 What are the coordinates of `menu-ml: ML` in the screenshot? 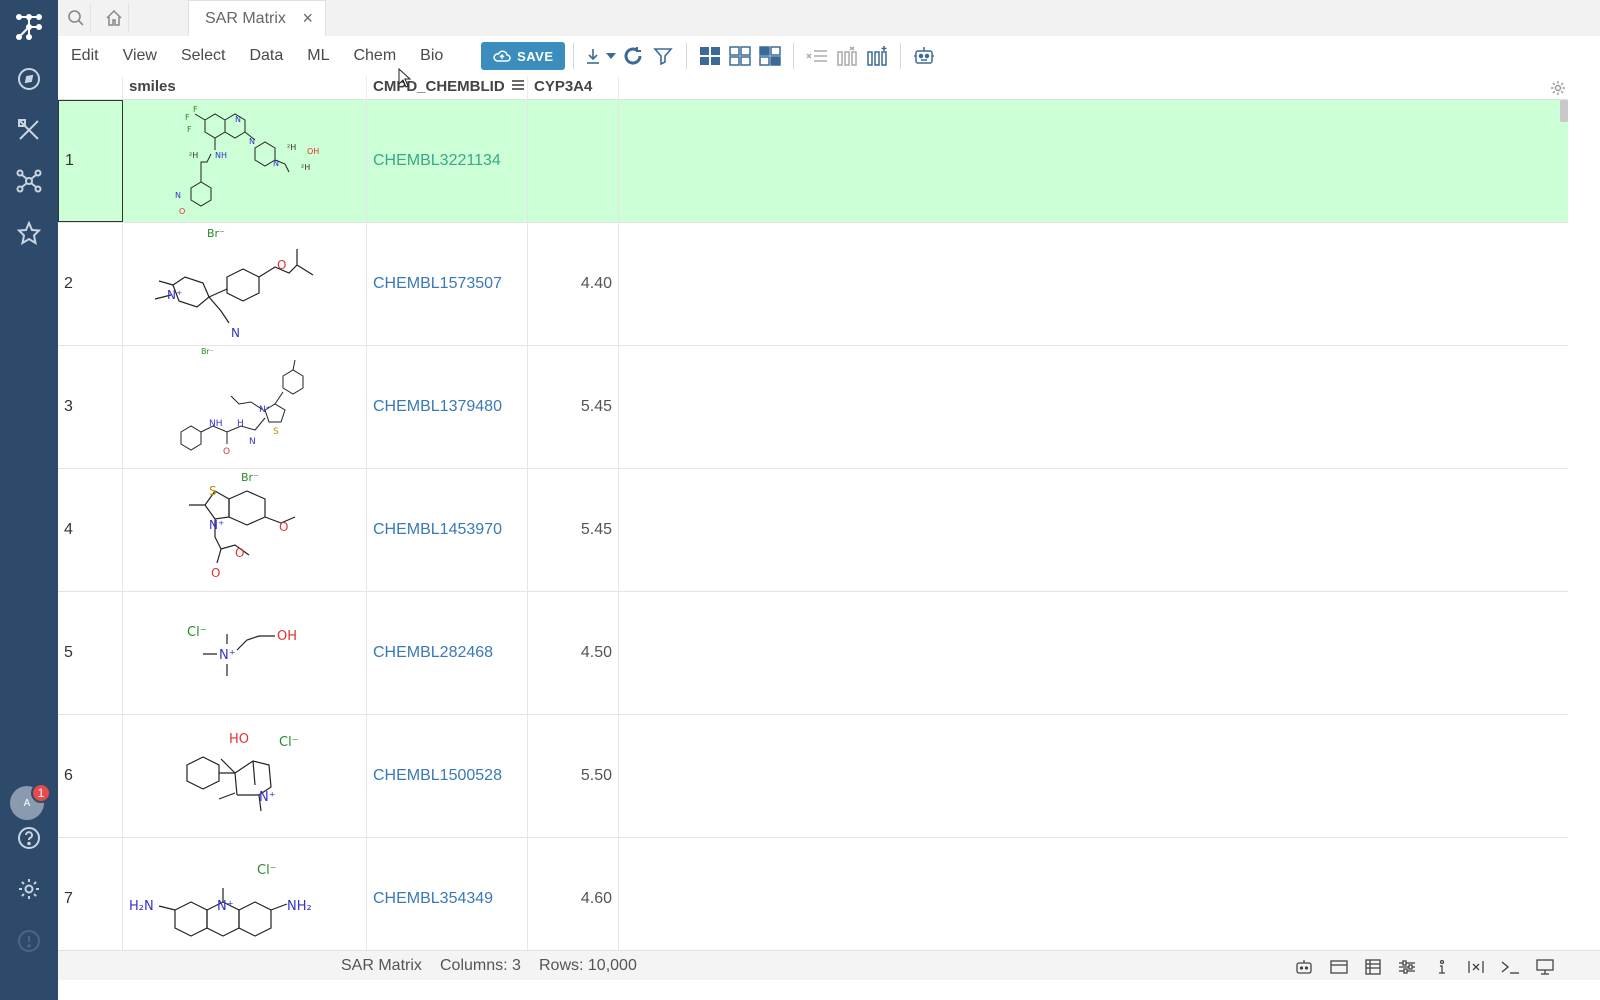 It's located at (318, 56).